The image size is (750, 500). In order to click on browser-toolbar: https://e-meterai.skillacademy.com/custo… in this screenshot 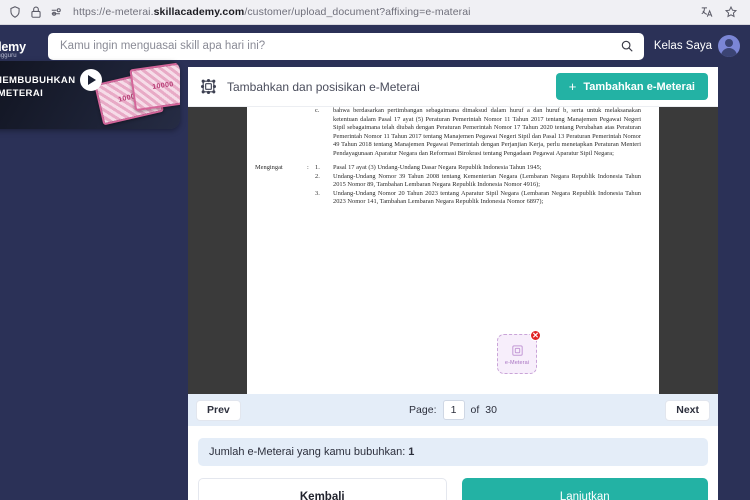, I will do `click(375, 12)`.